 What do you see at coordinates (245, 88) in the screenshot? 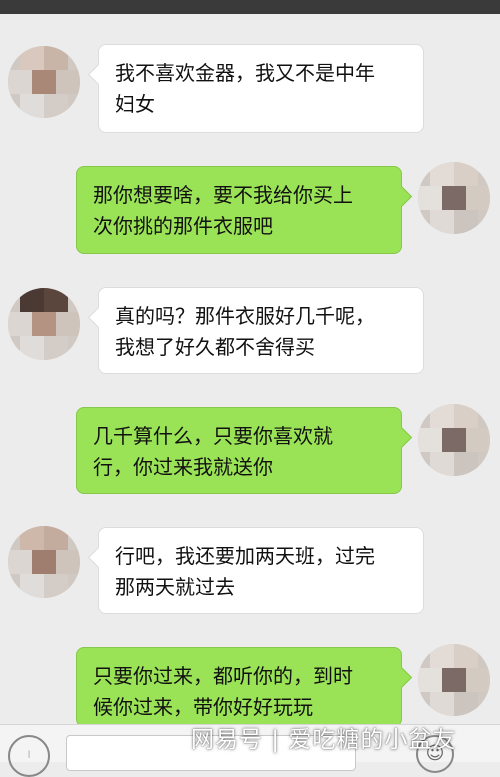
I see `message-text: 我不喜欢金器，我又不是中年 妇女` at bounding box center [245, 88].